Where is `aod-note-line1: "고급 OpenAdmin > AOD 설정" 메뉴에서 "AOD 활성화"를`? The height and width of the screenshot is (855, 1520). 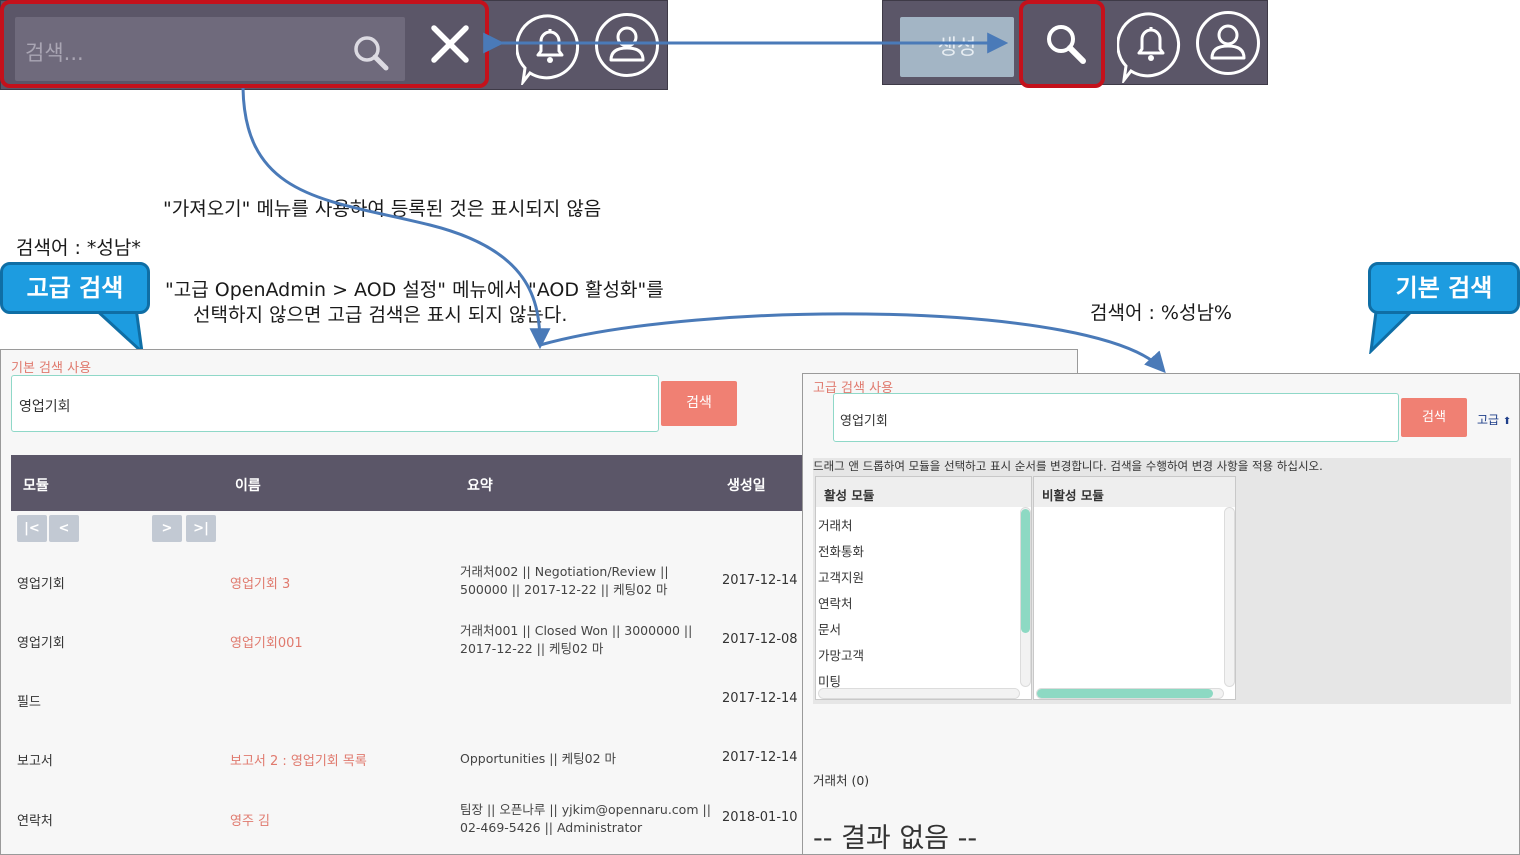 aod-note-line1: "고급 OpenAdmin > AOD 설정" 메뉴에서 "AOD 활성화"를 is located at coordinates (414, 290).